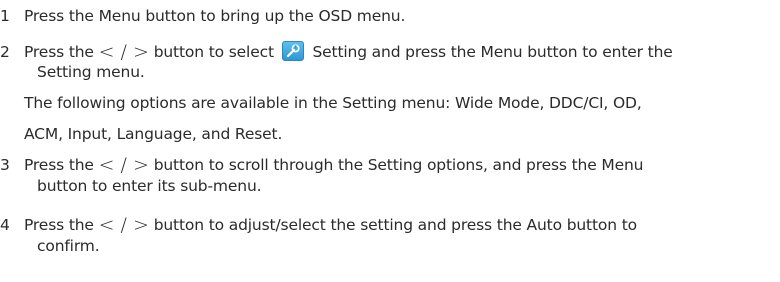 The height and width of the screenshot is (282, 780). I want to click on step-text-cont: button to enter its sub-menu., so click(149, 186).